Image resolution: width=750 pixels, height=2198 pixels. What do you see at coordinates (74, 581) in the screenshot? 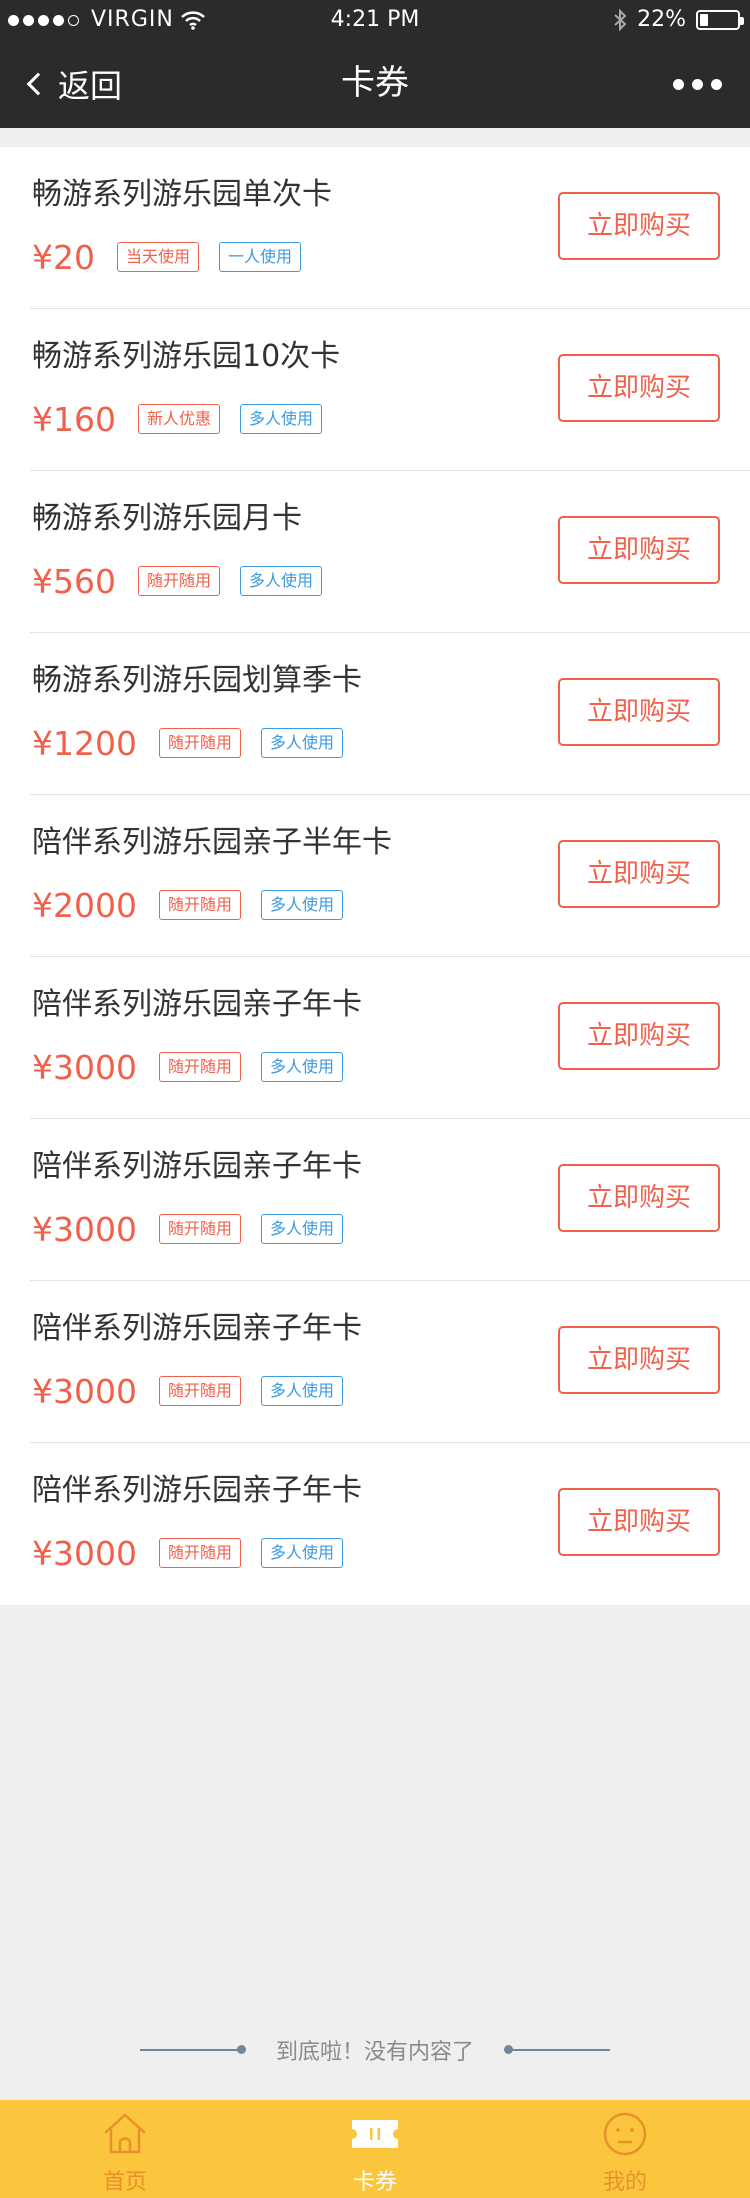
I see `card-price: ¥560` at bounding box center [74, 581].